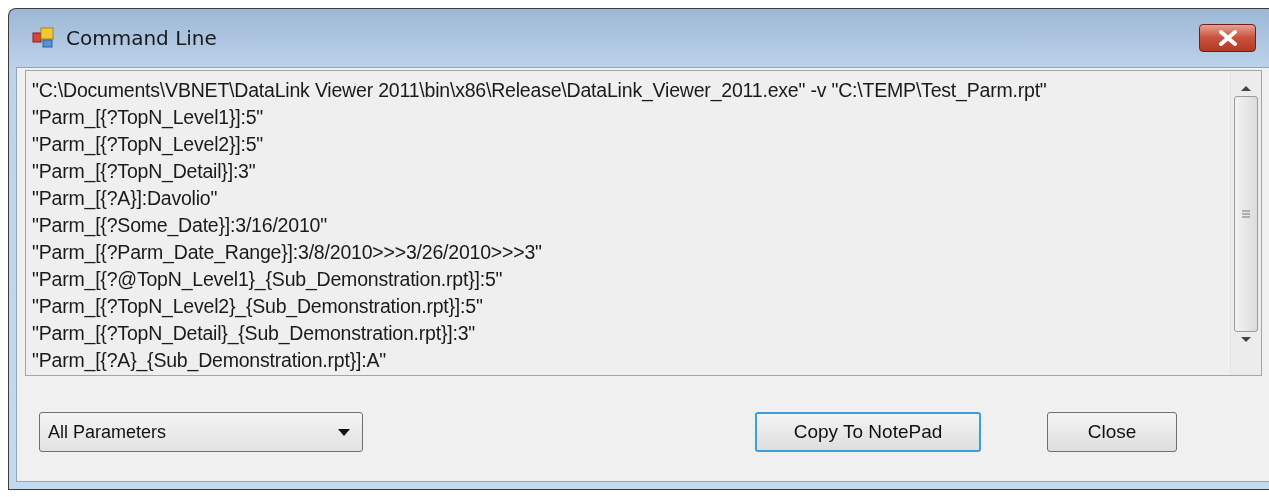  I want to click on vertical-scrollbar, so click(1245, 223).